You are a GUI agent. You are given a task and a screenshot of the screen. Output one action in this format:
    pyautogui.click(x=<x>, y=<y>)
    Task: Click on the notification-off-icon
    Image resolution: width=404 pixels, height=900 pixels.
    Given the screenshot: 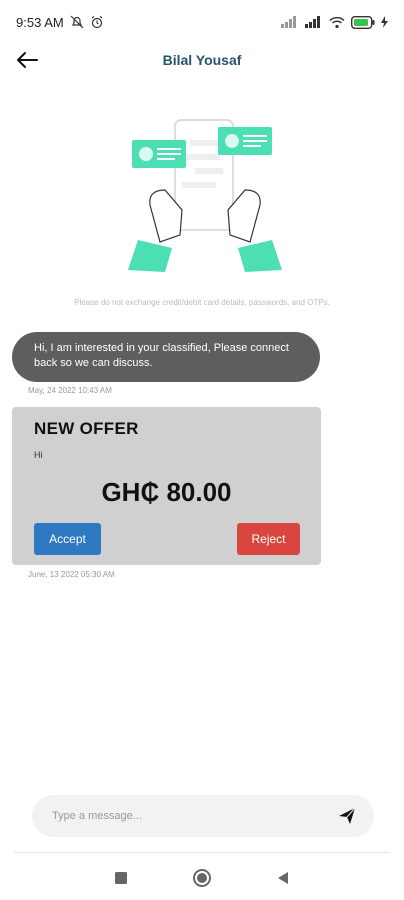 What is the action you would take?
    pyautogui.click(x=77, y=22)
    